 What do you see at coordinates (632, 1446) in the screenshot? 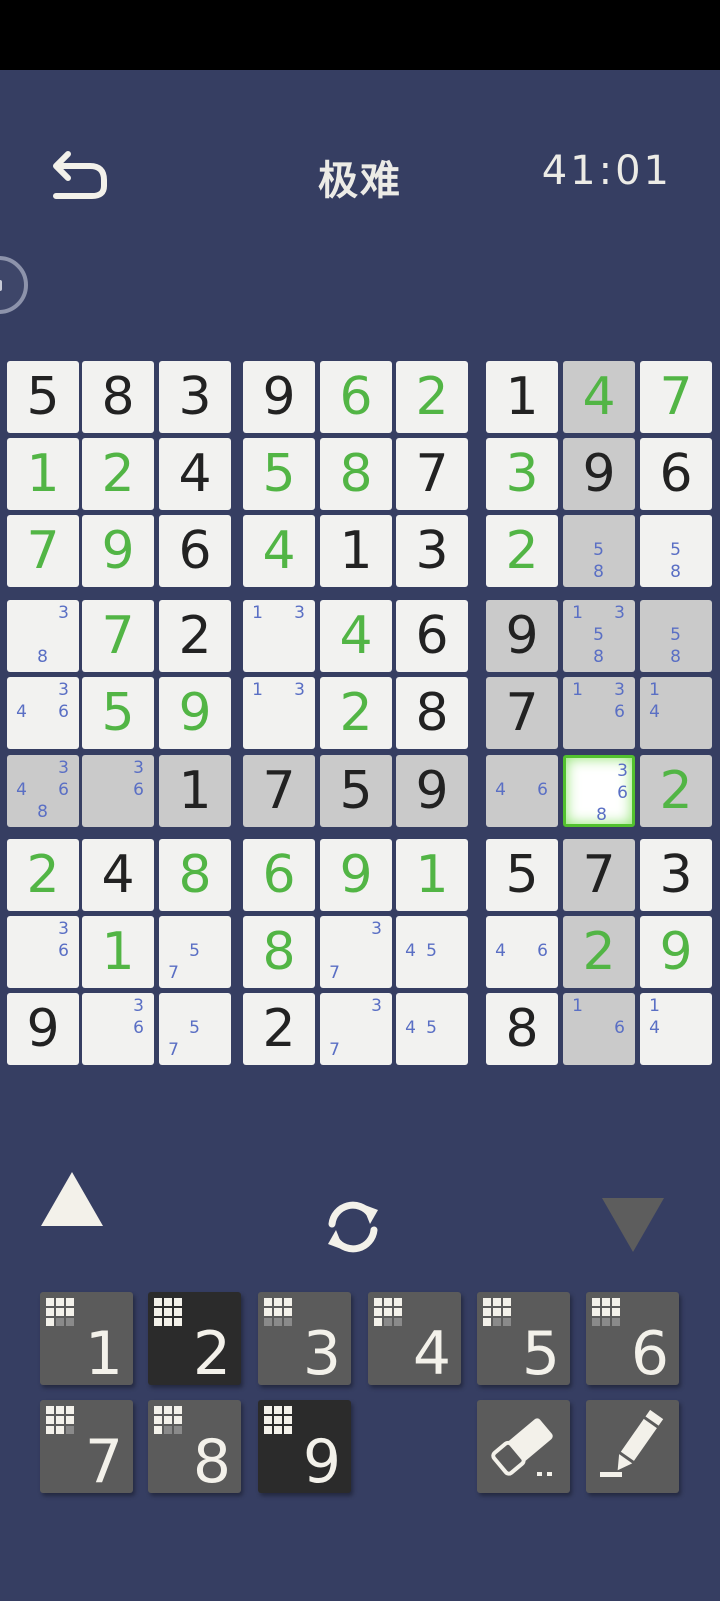
I see `pencil-button` at bounding box center [632, 1446].